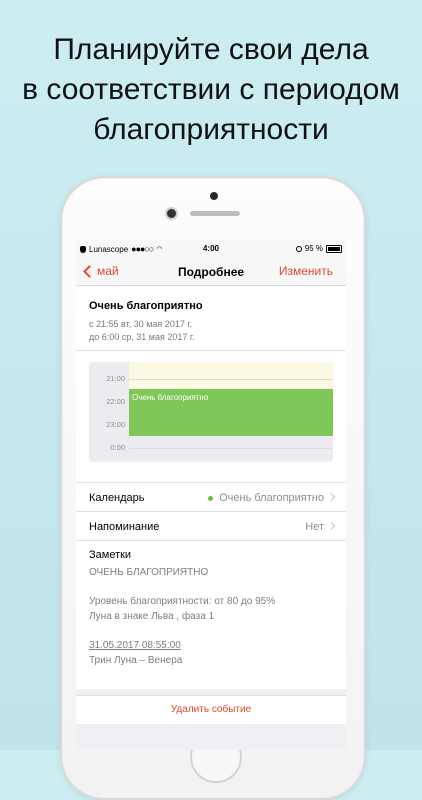 This screenshot has width=422, height=800. What do you see at coordinates (211, 49) in the screenshot?
I see `headline-line-1: Планируйте свои дела` at bounding box center [211, 49].